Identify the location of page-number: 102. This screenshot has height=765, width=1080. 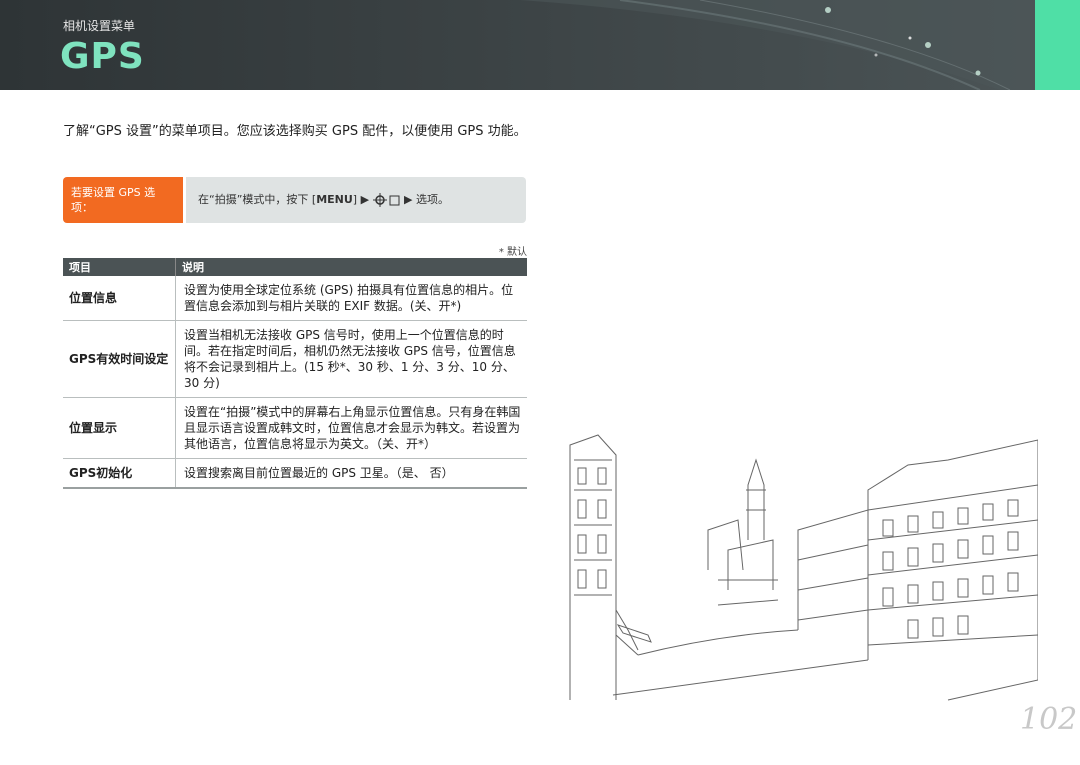
(1049, 719).